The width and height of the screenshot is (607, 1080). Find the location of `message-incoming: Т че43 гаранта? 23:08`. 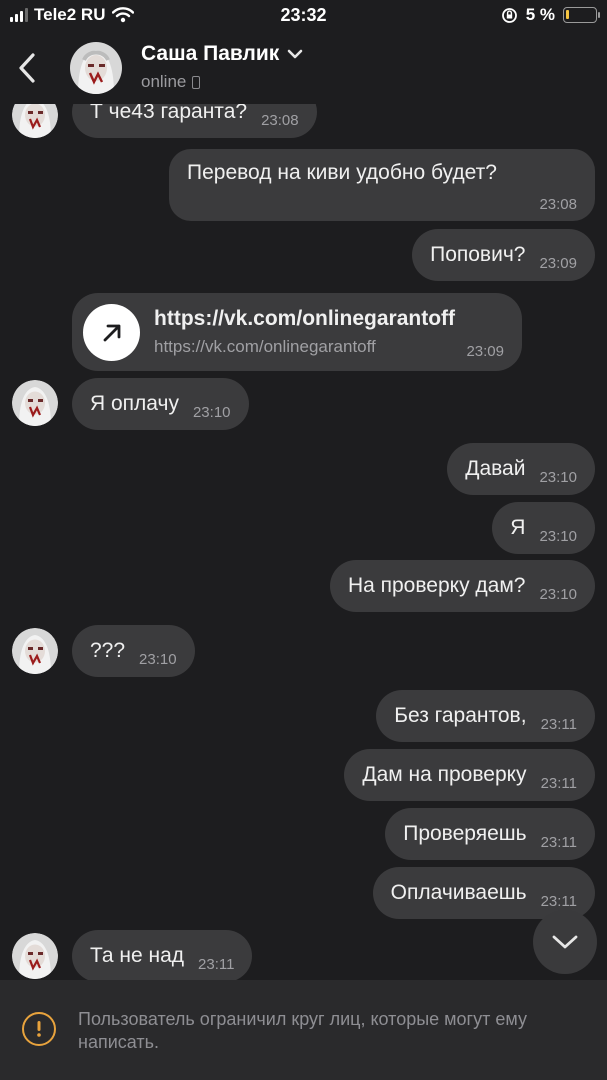

message-incoming: Т че43 гаранта? 23:08 is located at coordinates (194, 121).